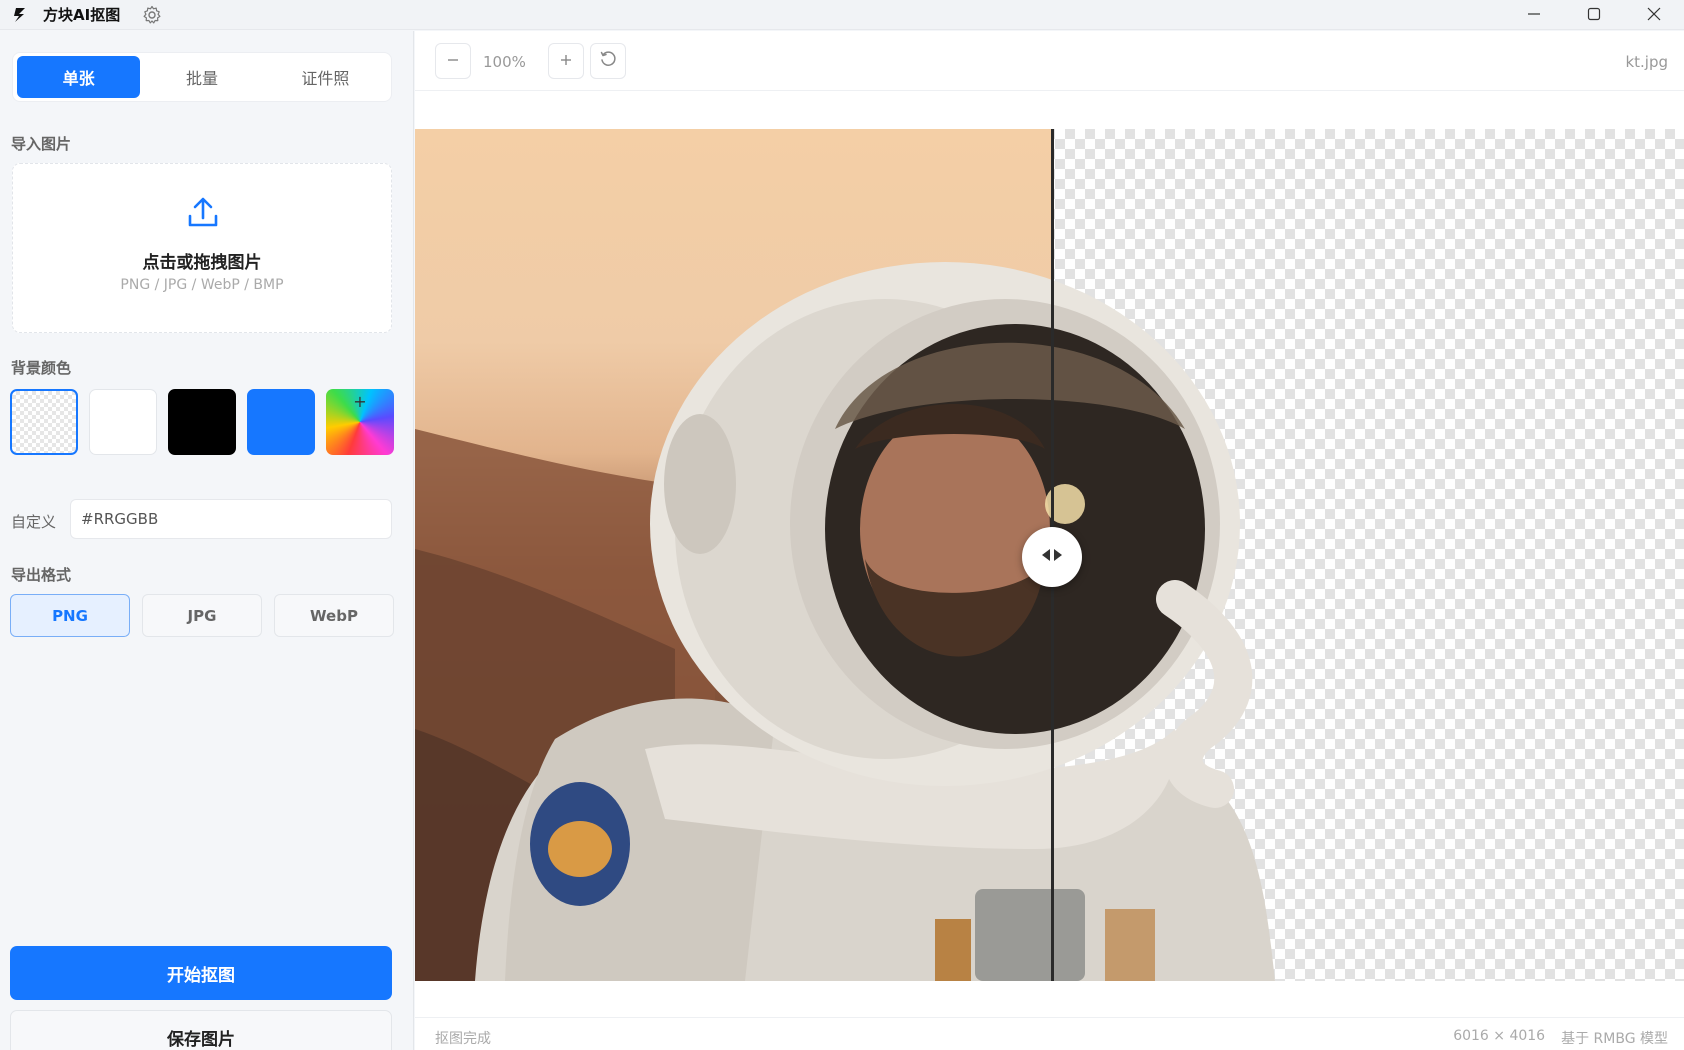 The image size is (1684, 1050). What do you see at coordinates (360, 422) in the screenshot?
I see `swatch-custom-color-picker: +` at bounding box center [360, 422].